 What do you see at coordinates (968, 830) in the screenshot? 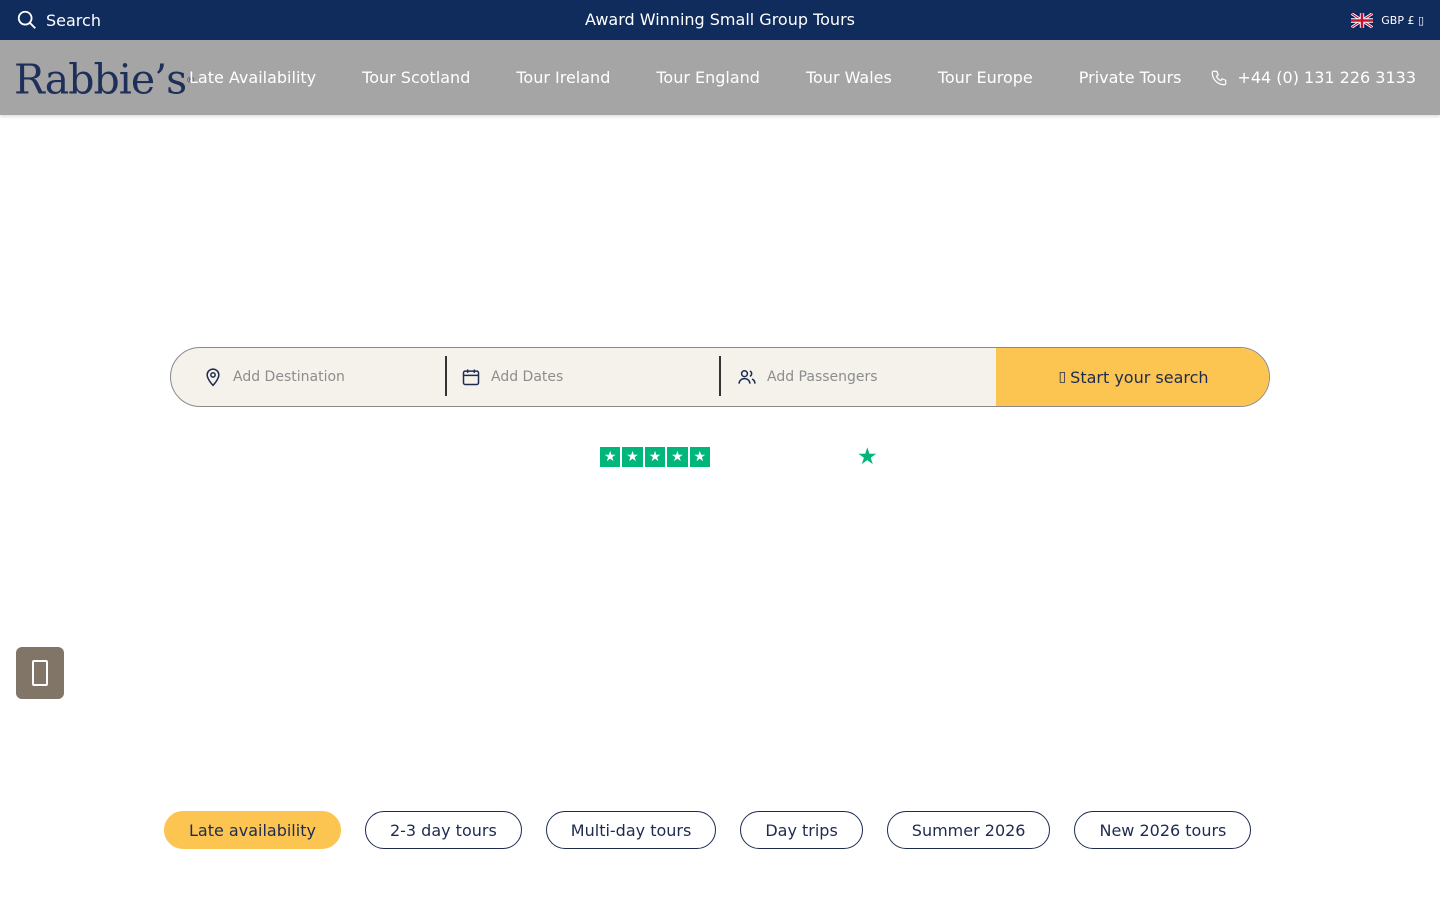
I see `pill-summer-2026: Summer 2026` at bounding box center [968, 830].